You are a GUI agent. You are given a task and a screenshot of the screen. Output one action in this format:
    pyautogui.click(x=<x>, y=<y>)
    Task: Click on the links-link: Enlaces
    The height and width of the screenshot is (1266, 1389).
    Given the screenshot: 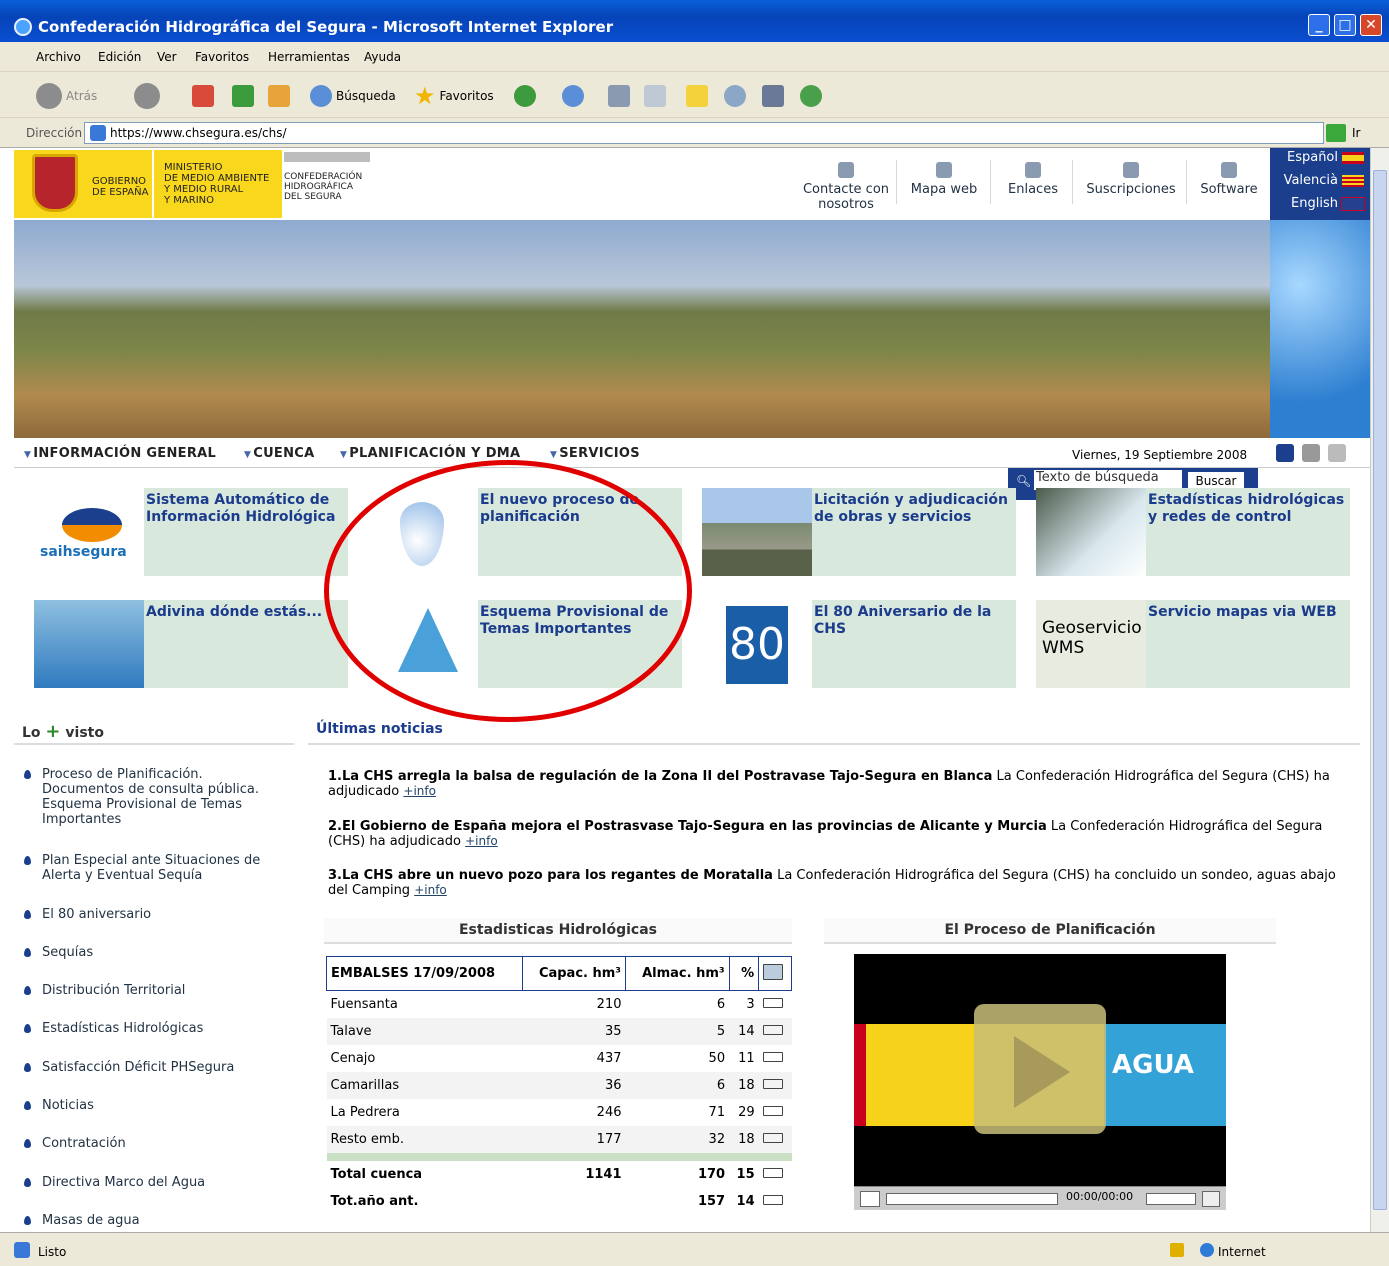 What is the action you would take?
    pyautogui.click(x=1033, y=179)
    